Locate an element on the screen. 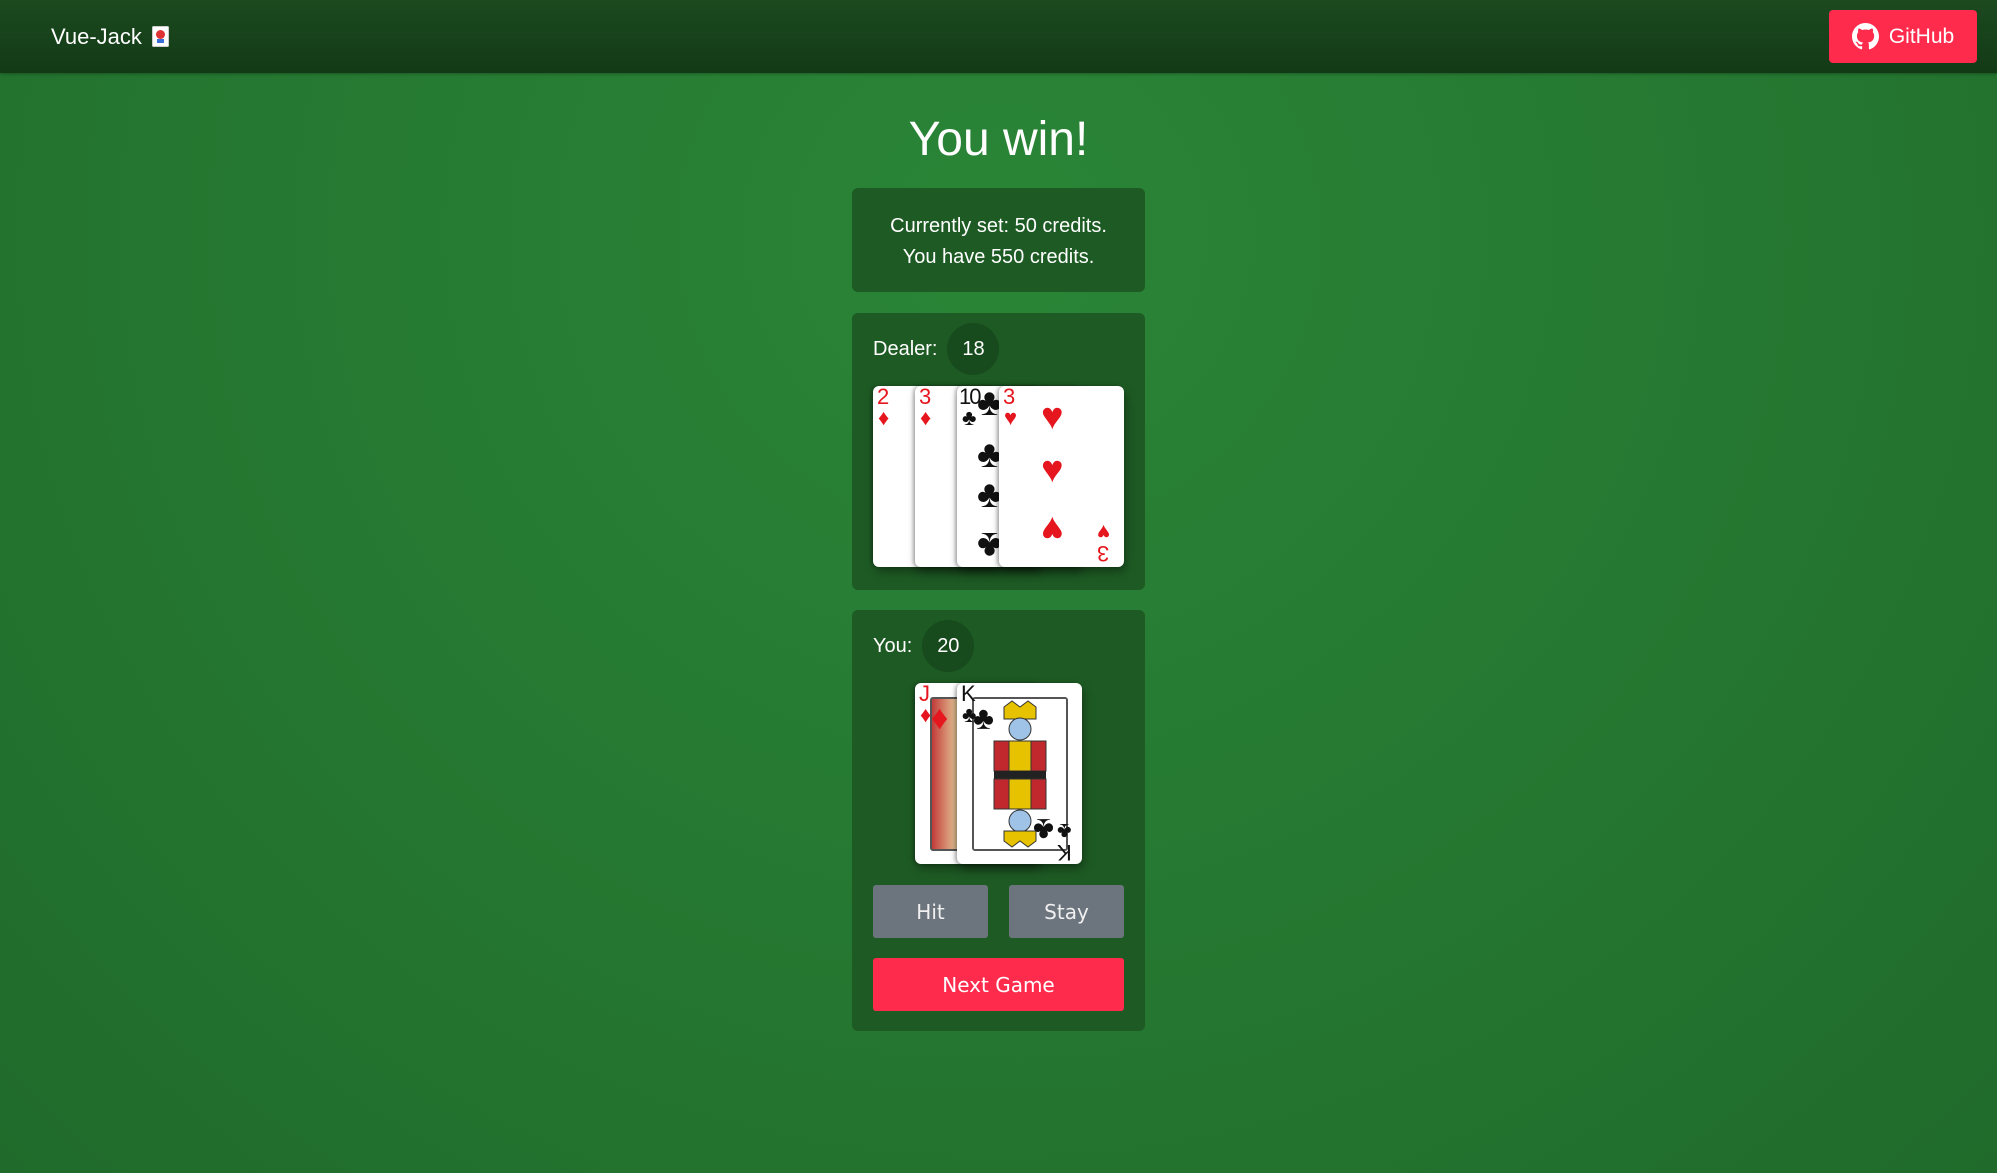  stay-button: Stay is located at coordinates (1066, 911).